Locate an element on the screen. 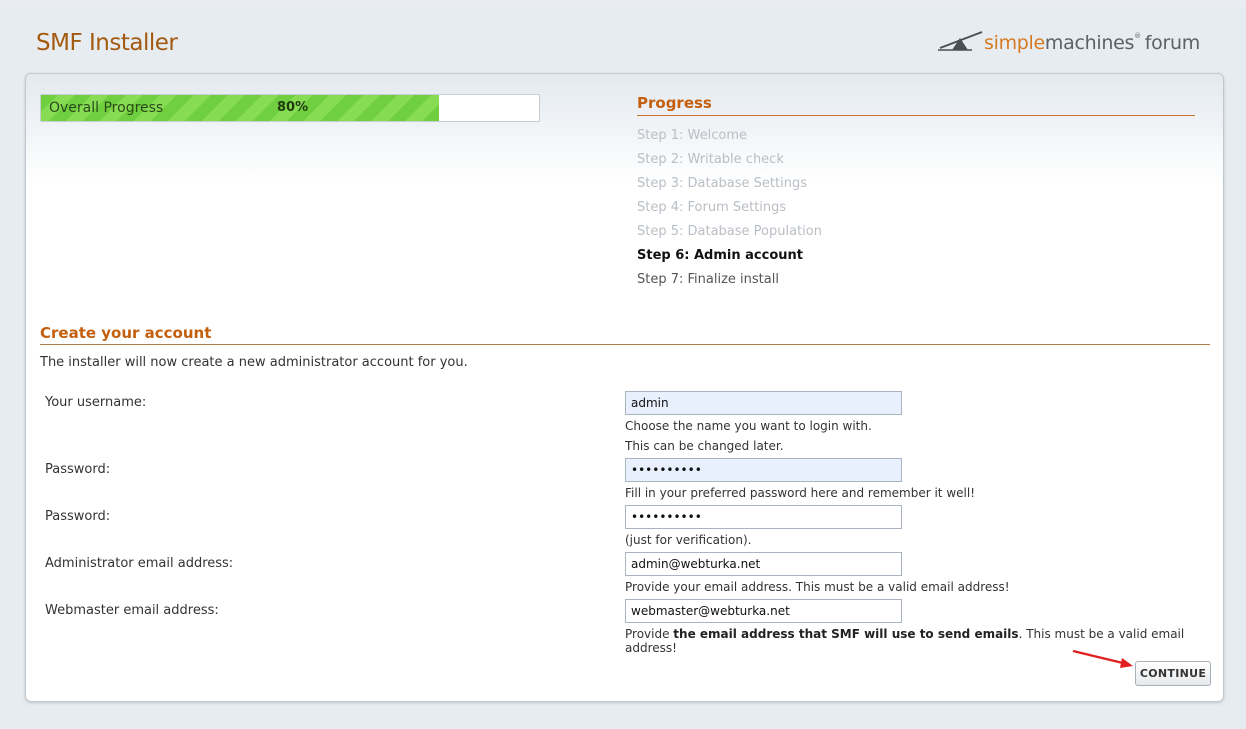  logo-forum: forum is located at coordinates (1172, 43).